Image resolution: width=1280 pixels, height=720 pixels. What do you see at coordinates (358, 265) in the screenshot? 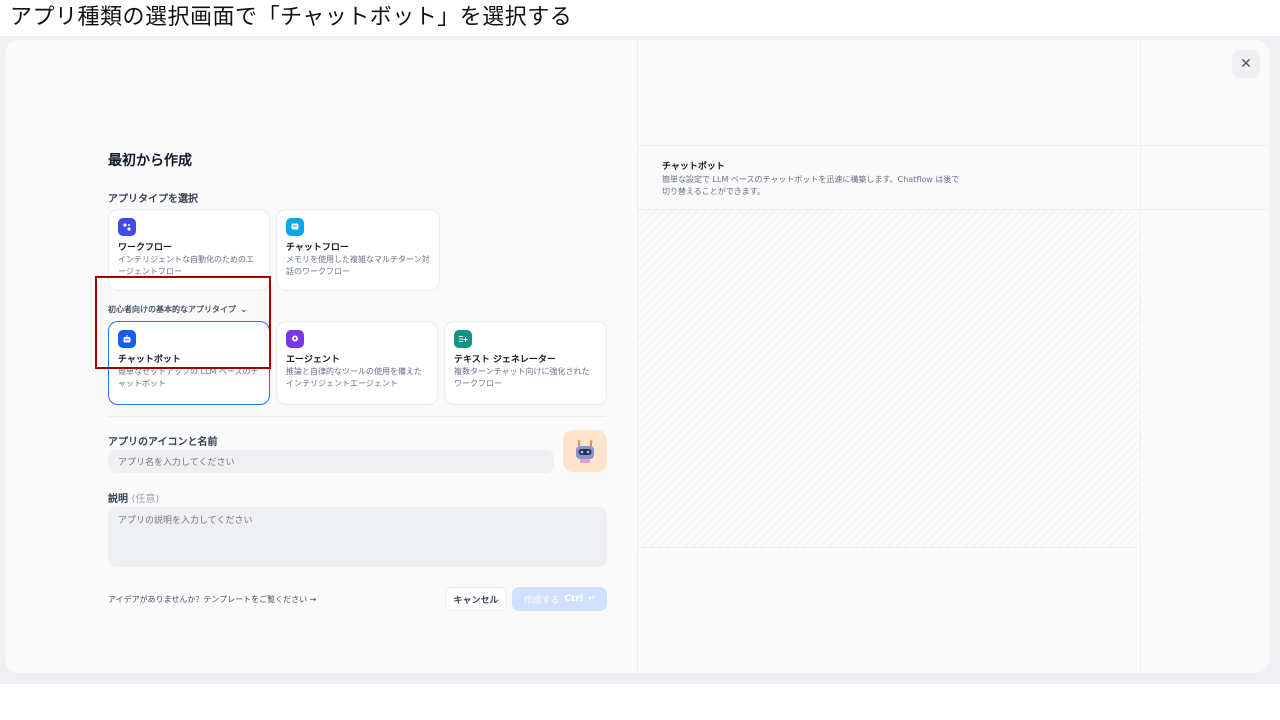
I see `card-desc: メモリを使用した複雑なマルチターン対話のワークフロー` at bounding box center [358, 265].